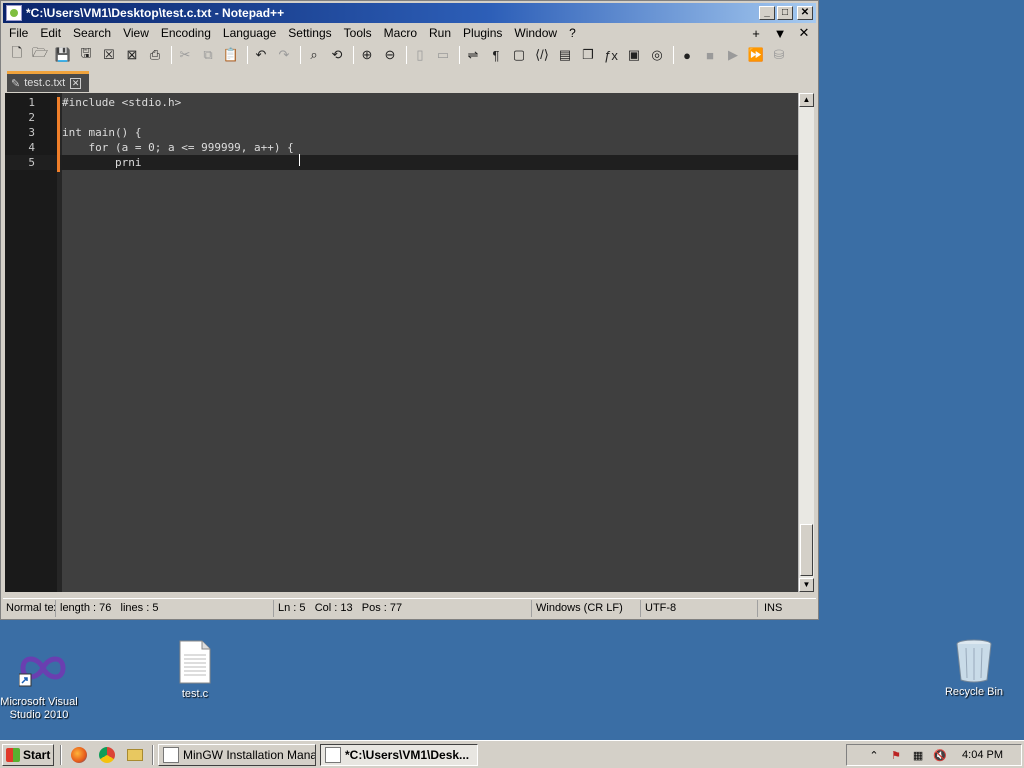 Image resolution: width=1024 pixels, height=768 pixels. What do you see at coordinates (86, 55) in the screenshot?
I see `save-all-icon: 🖫` at bounding box center [86, 55].